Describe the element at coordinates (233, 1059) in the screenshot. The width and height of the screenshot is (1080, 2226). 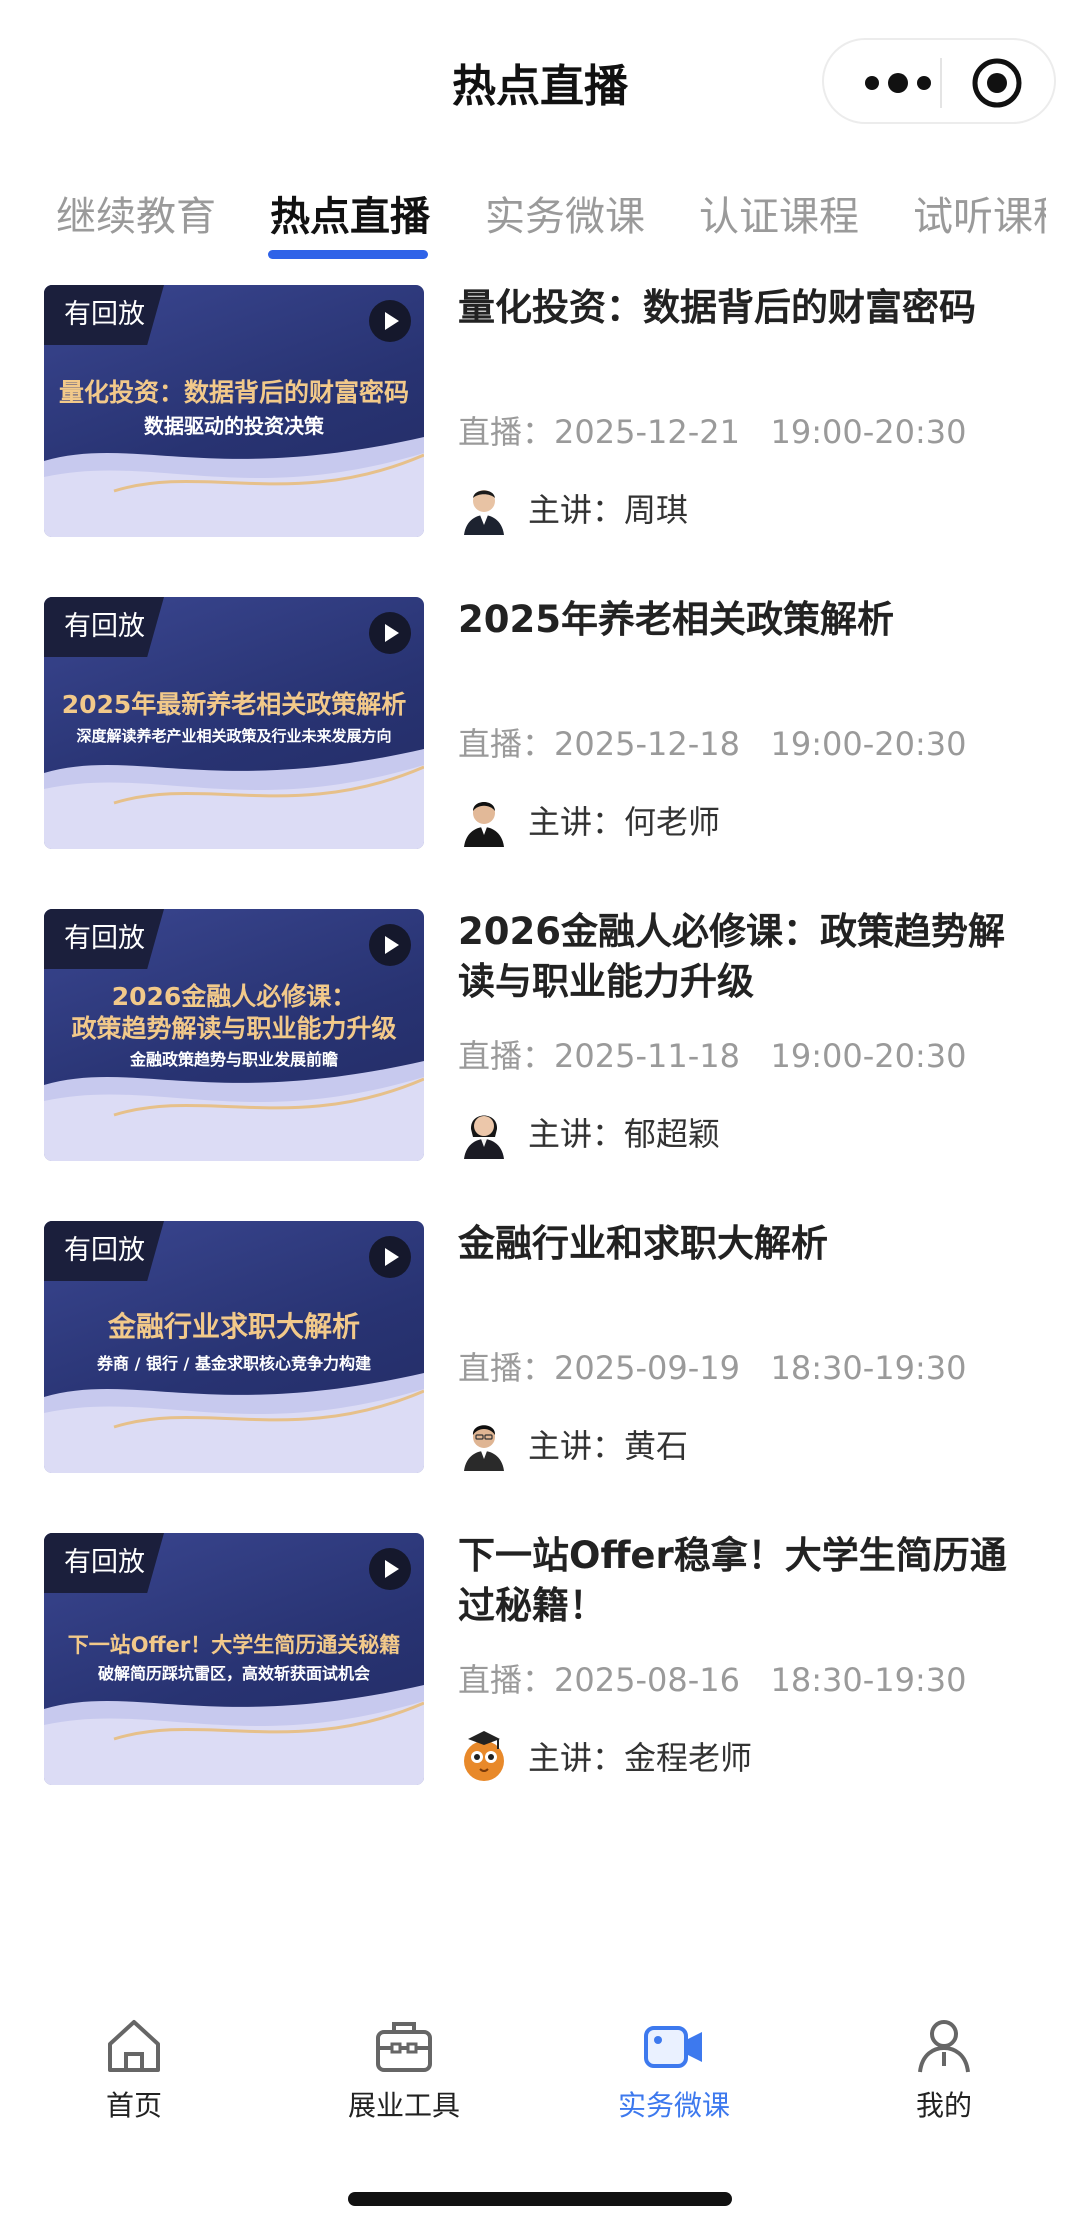
I see `thumb-subtitle: 金融政策趋势与职业发展前瞻` at that location.